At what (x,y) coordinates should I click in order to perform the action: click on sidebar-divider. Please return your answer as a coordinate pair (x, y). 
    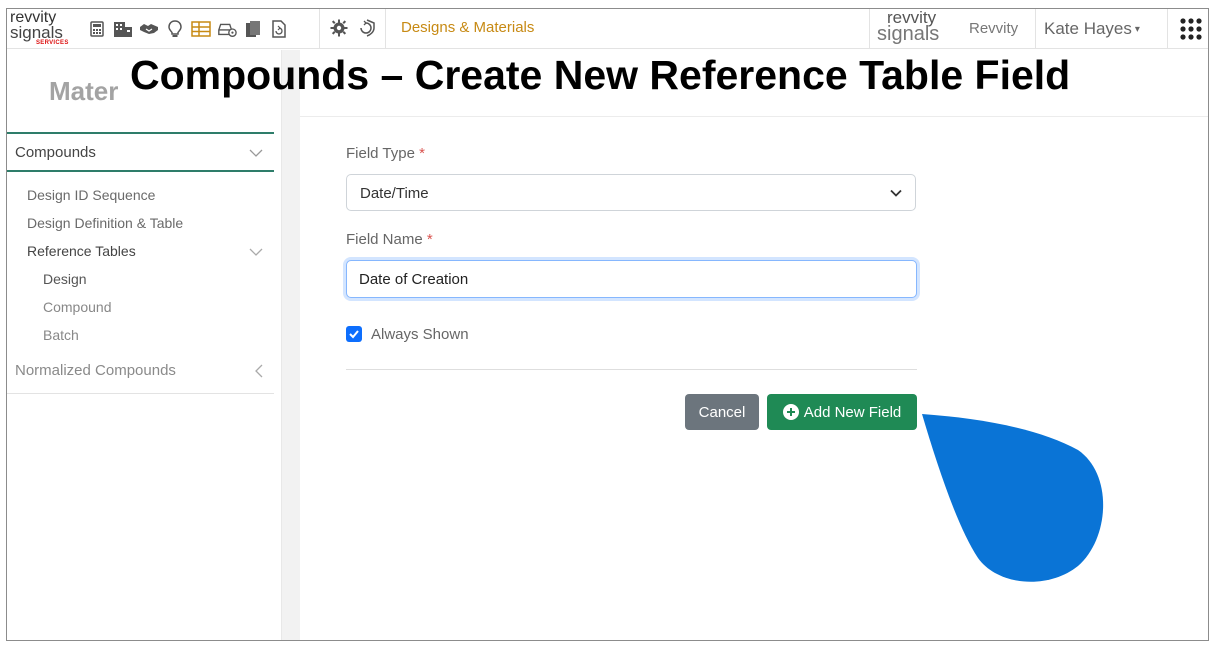
    Looking at the image, I should click on (140, 393).